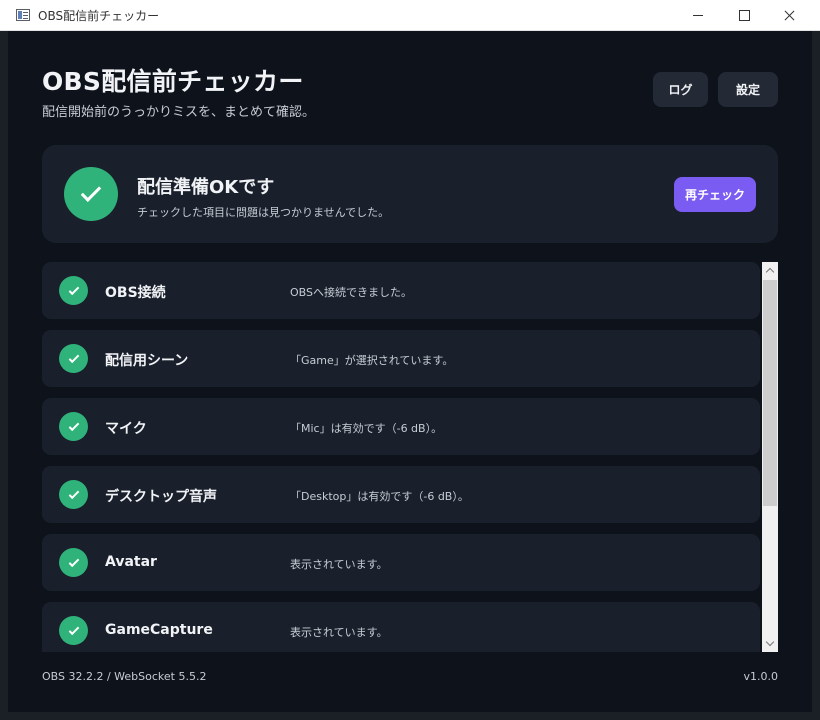  What do you see at coordinates (715, 194) in the screenshot?
I see `recheck-button: 再チェック` at bounding box center [715, 194].